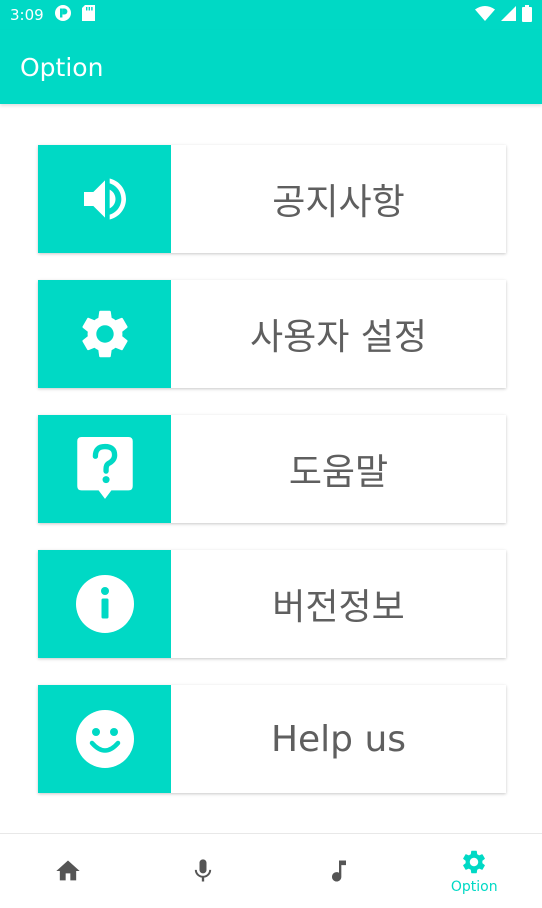 The image size is (542, 908). I want to click on menu-item-label: 도움말, so click(338, 472).